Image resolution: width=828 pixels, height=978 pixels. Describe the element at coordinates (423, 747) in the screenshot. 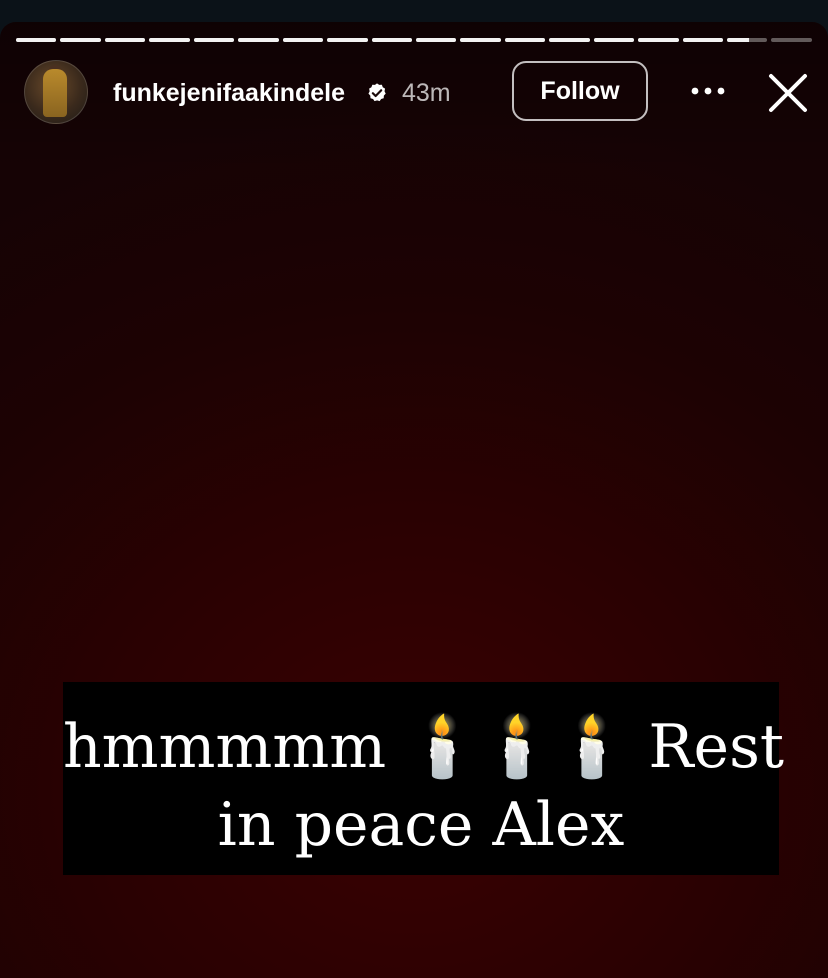

I see `caption-line-1: hmmmmm 🕯️🕯️🕯️ Rest` at that location.